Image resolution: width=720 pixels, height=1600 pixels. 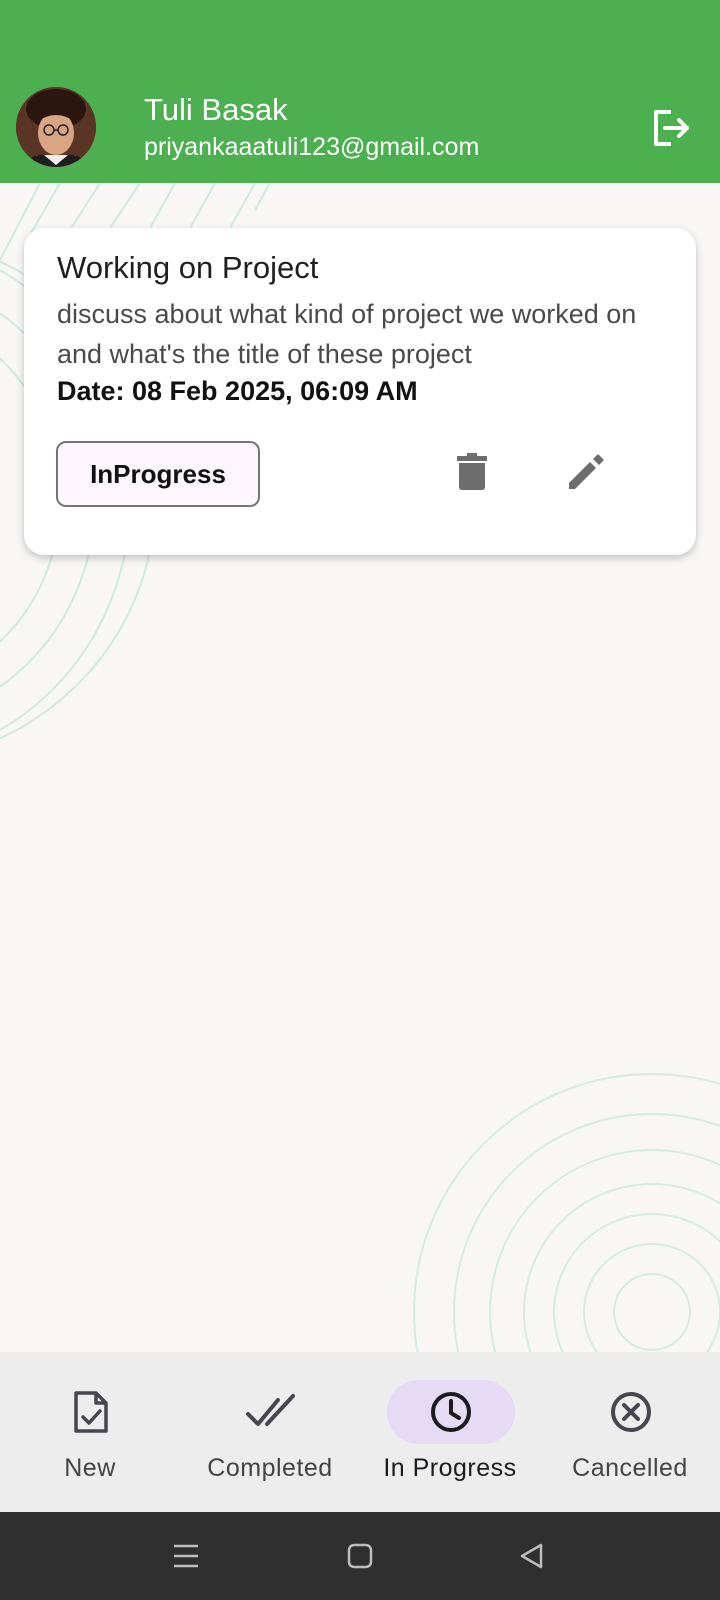 I want to click on system-navigation-bar, so click(x=360, y=1556).